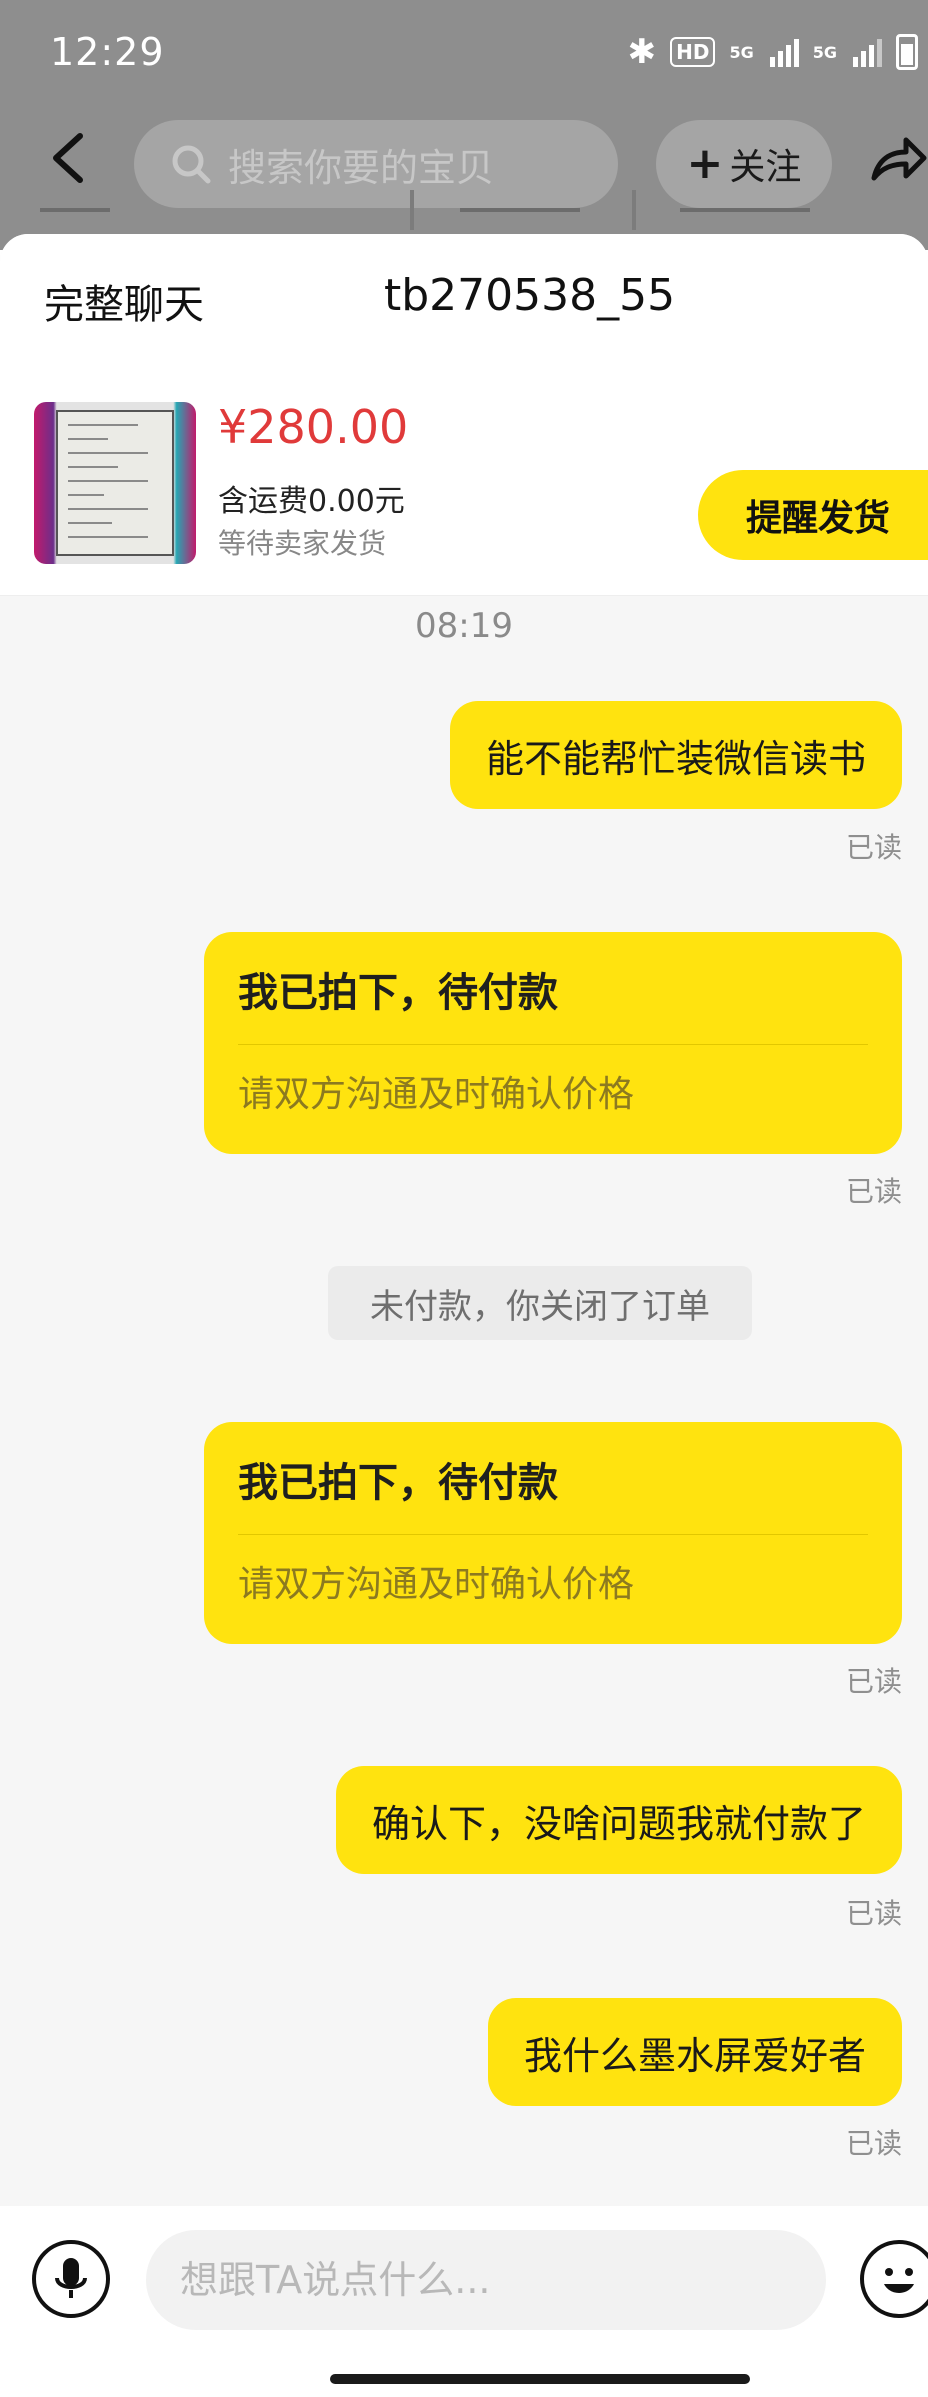  Describe the element at coordinates (486, 2280) in the screenshot. I see `message-input` at that location.